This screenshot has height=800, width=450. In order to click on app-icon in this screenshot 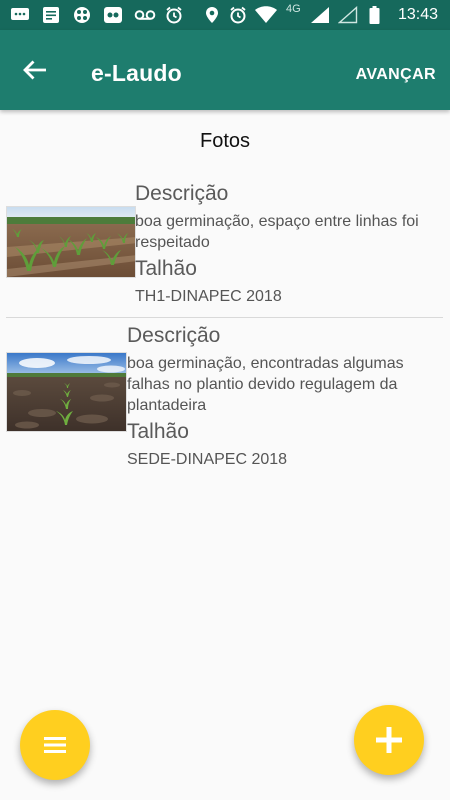, I will do `click(82, 15)`.